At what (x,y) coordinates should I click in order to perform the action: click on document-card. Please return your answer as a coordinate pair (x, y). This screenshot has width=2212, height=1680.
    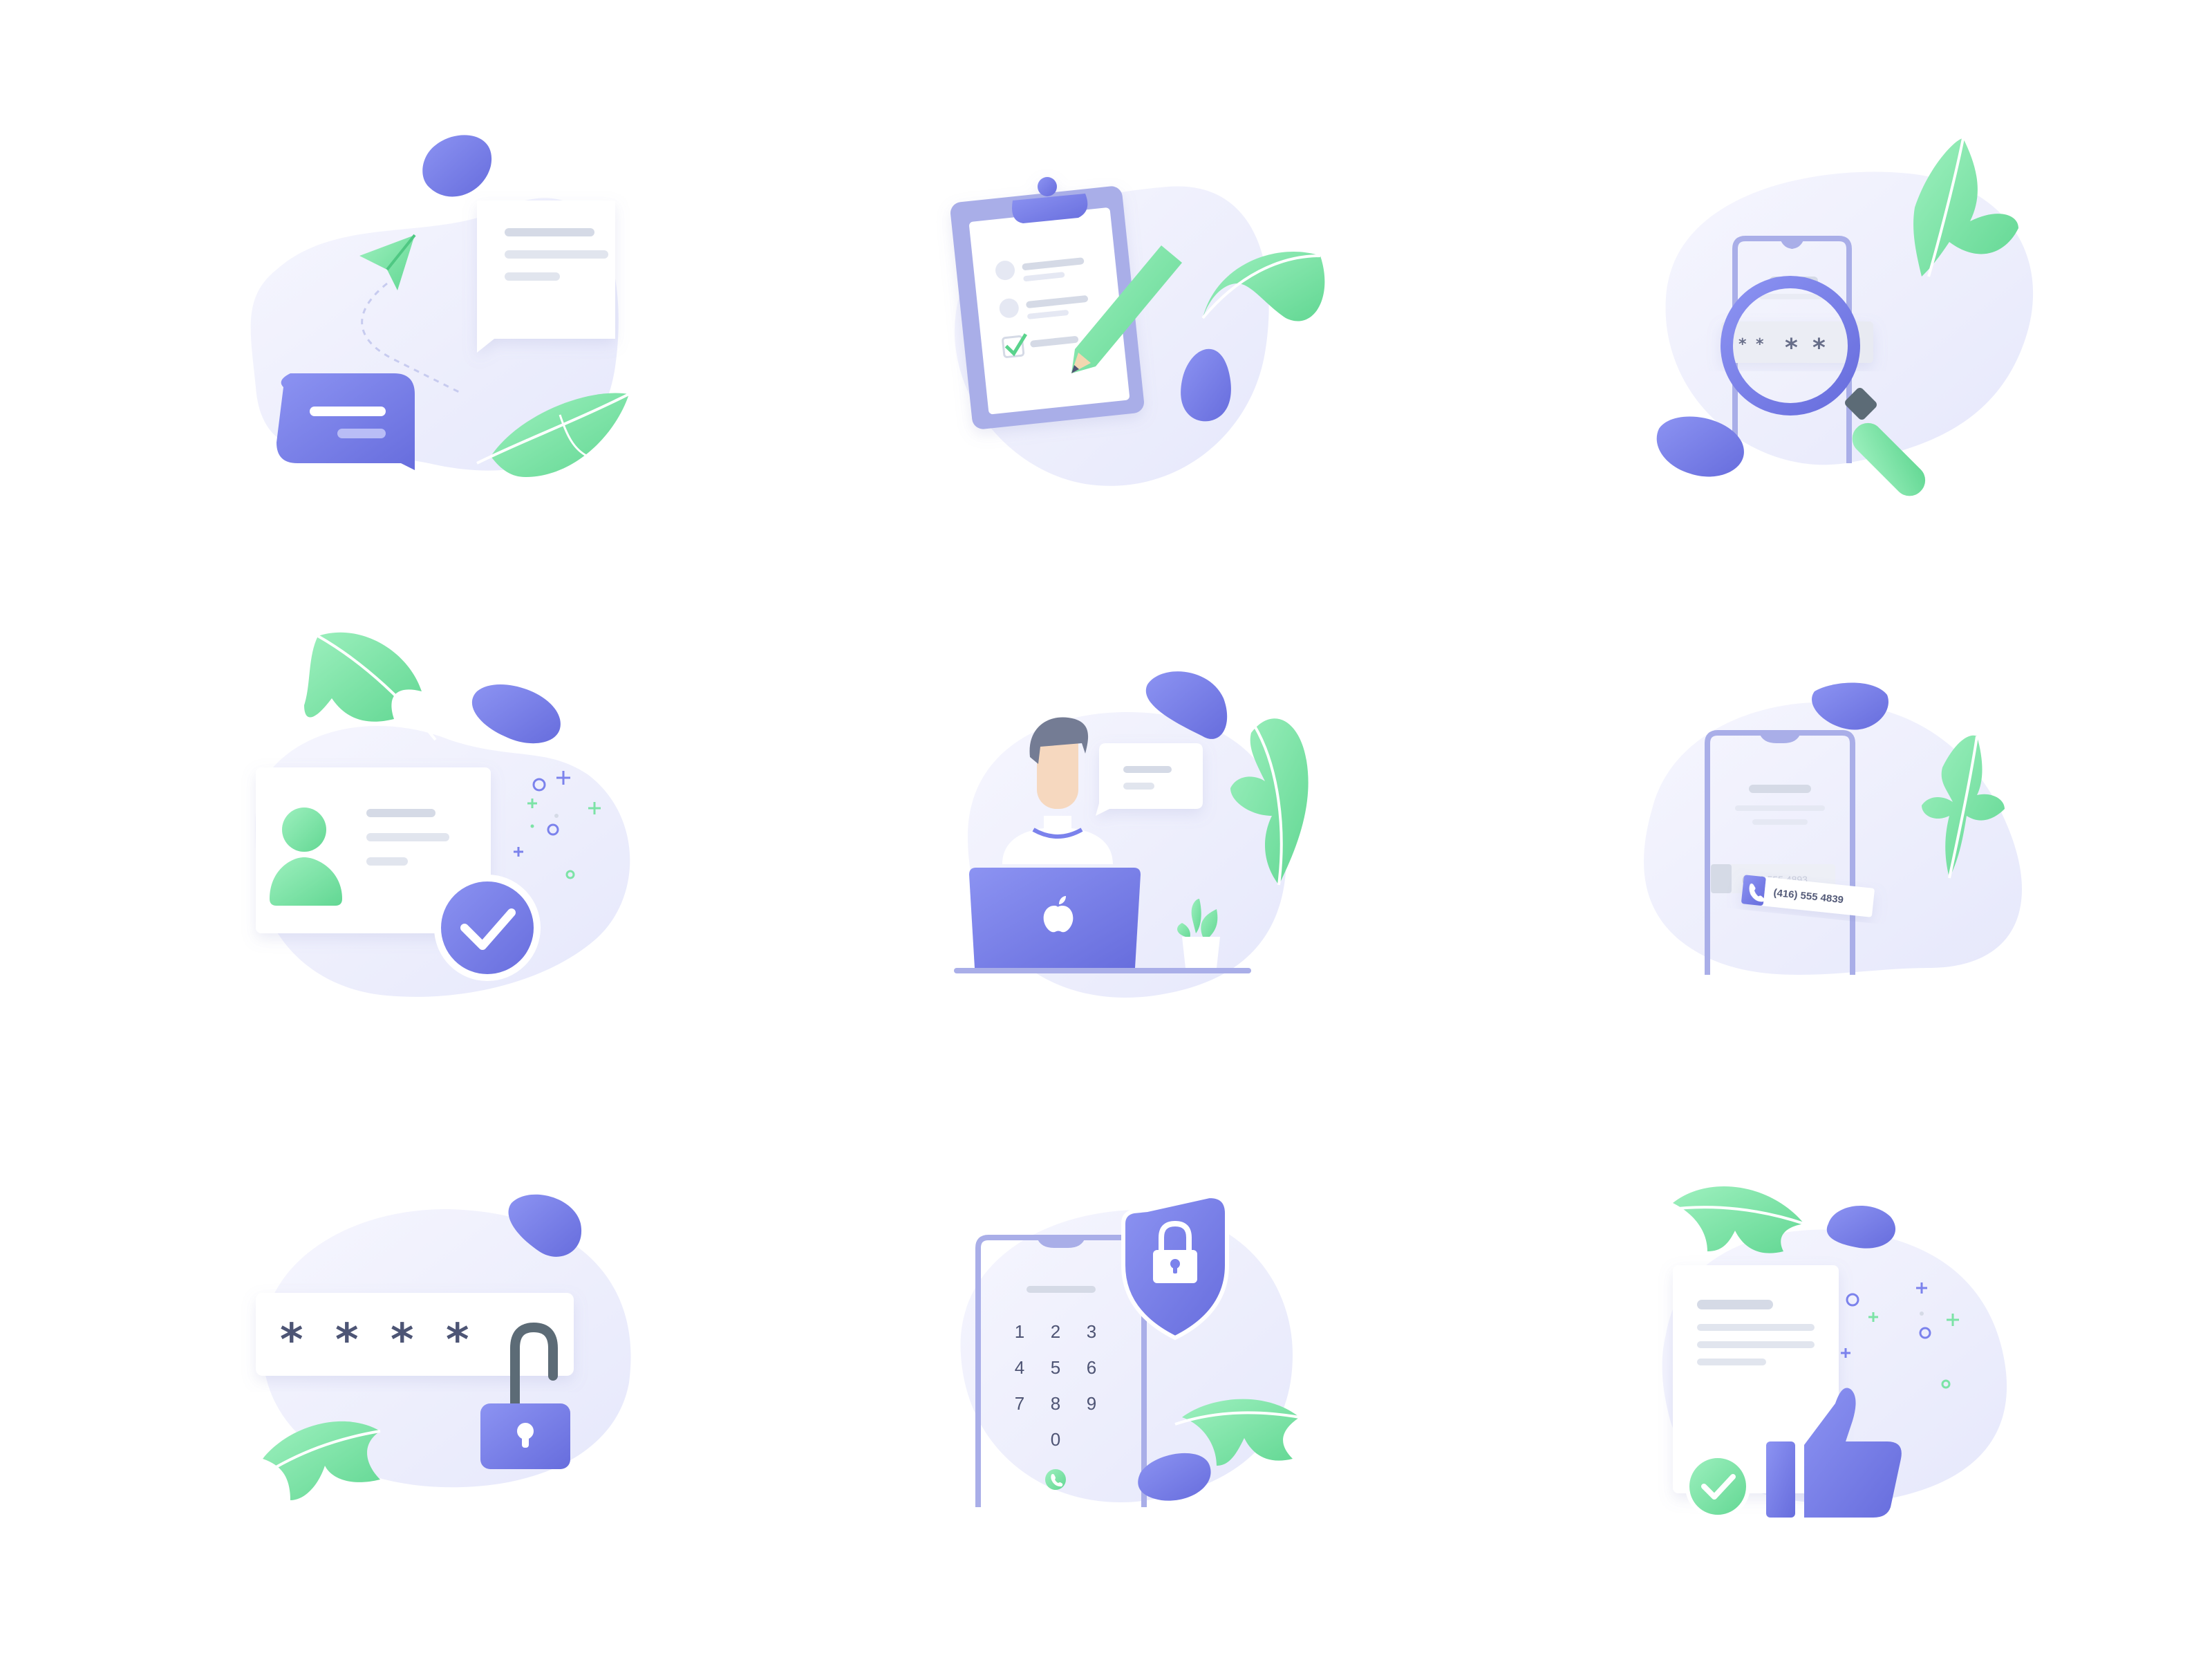
    Looking at the image, I should click on (546, 276).